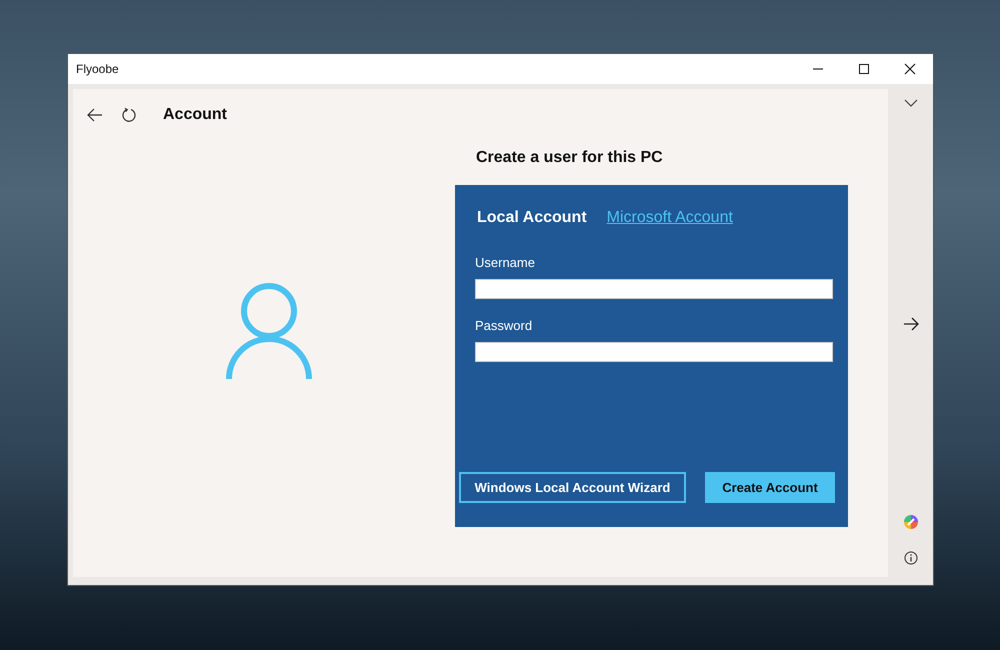  Describe the element at coordinates (864, 69) in the screenshot. I see `maximize-icon` at that location.